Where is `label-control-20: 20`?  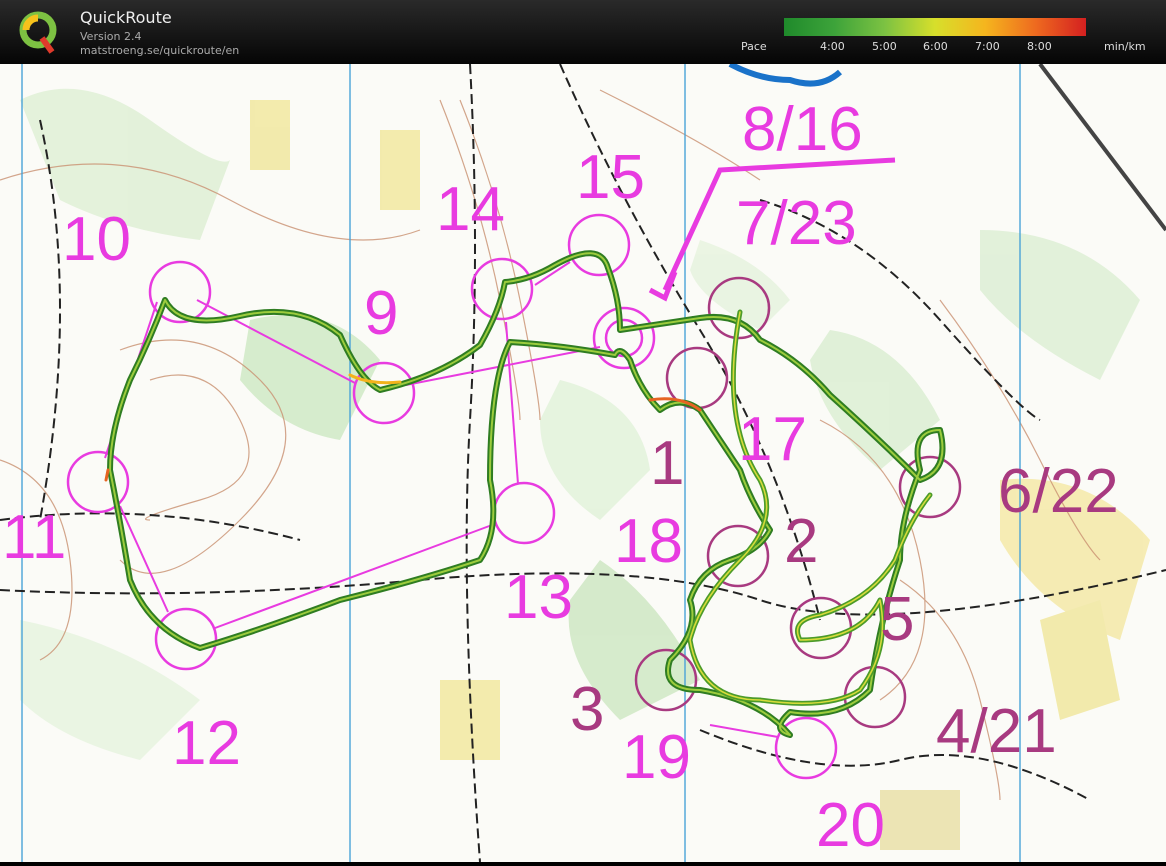 label-control-20: 20 is located at coordinates (850, 825).